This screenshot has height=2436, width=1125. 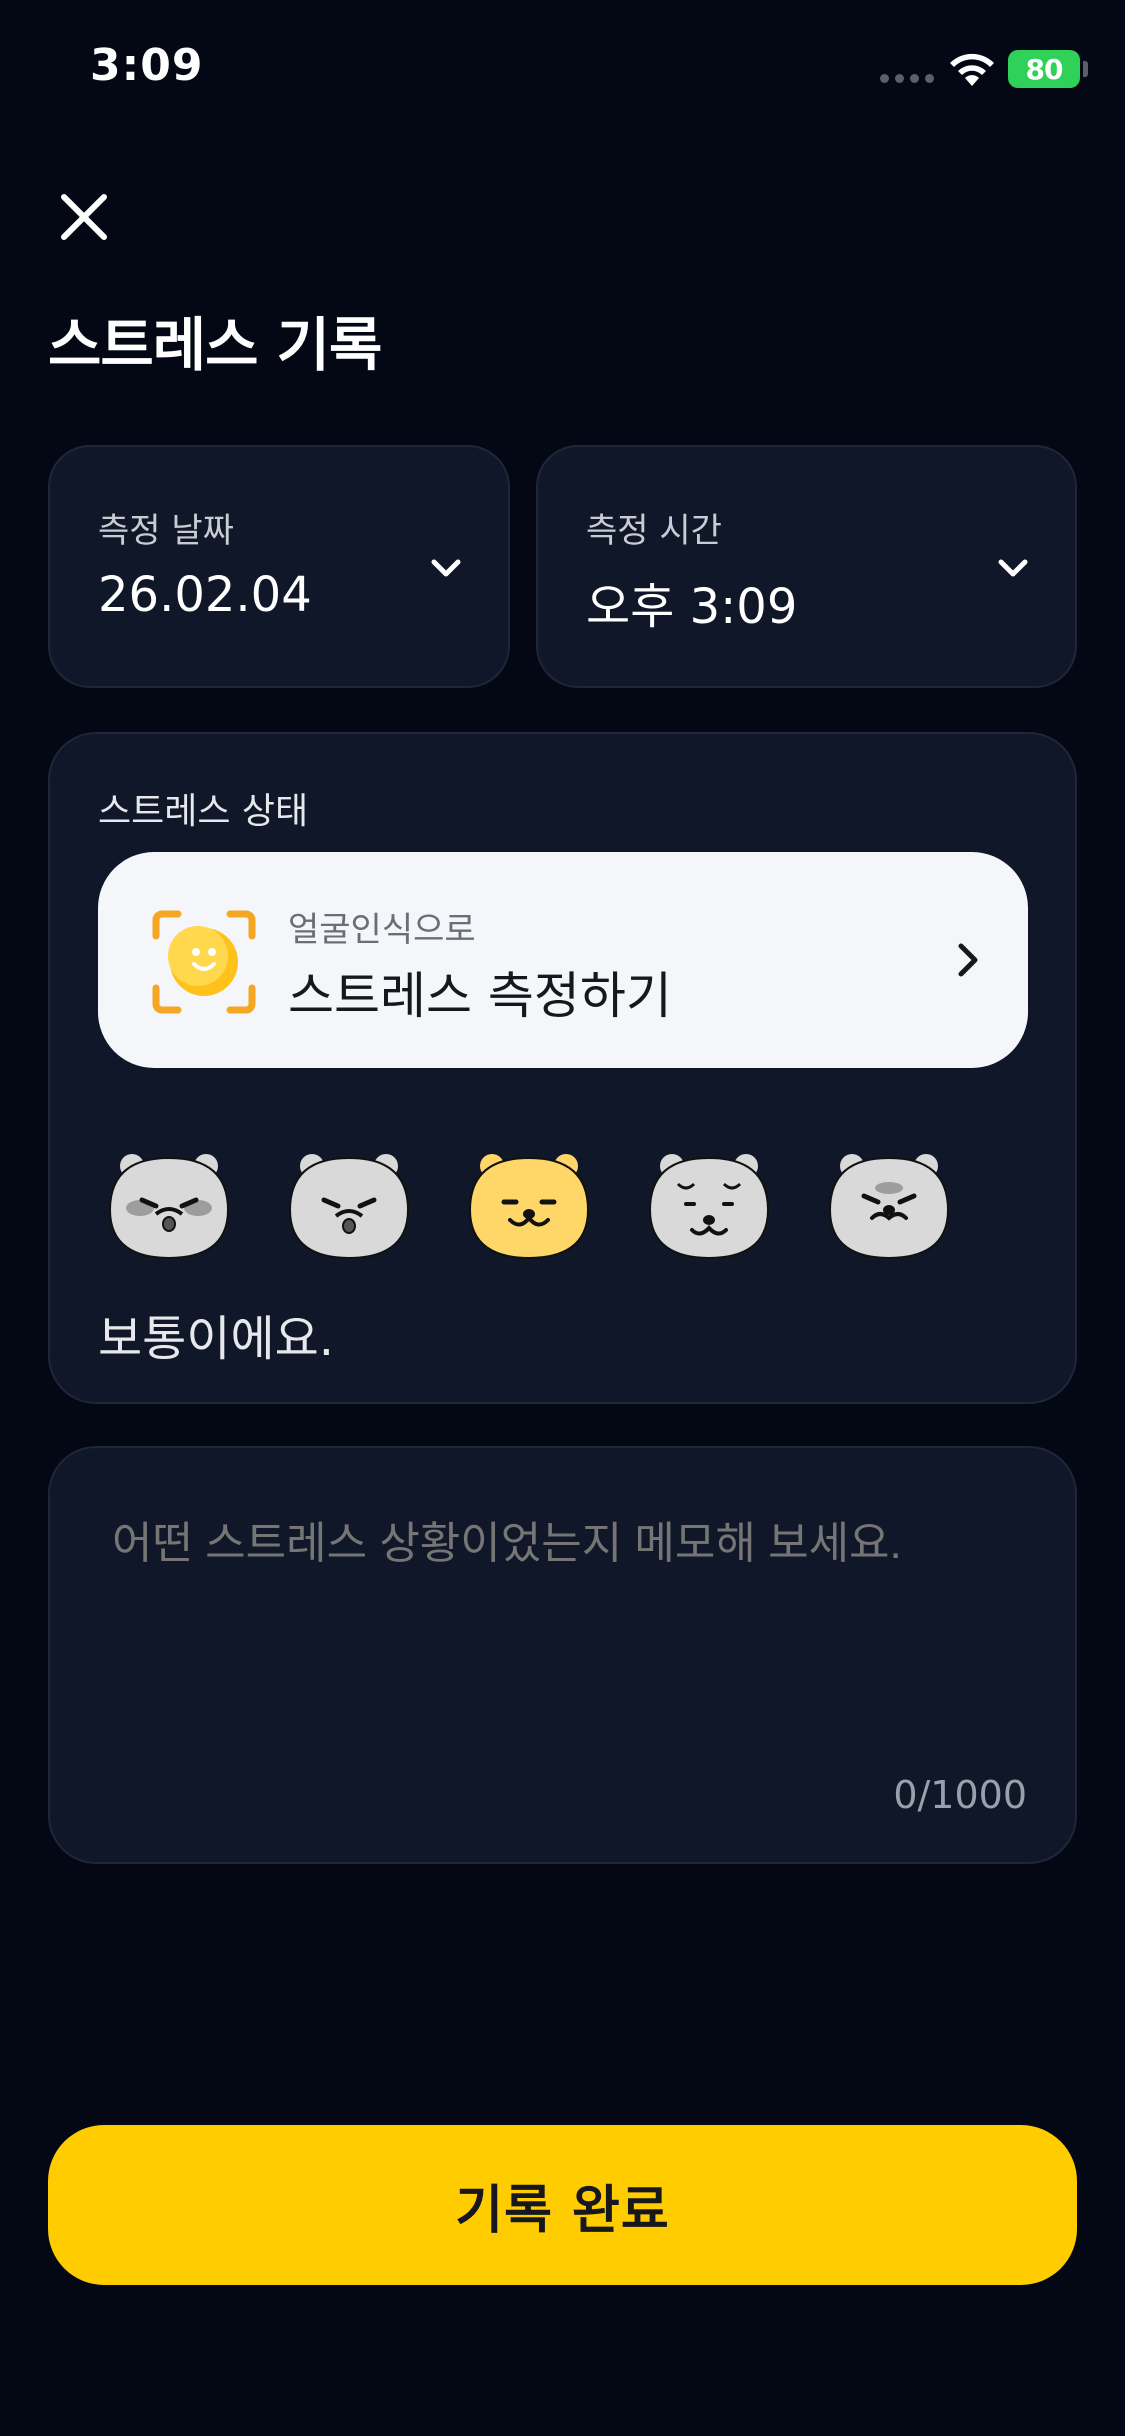 What do you see at coordinates (147, 65) in the screenshot?
I see `status-time: 3:09` at bounding box center [147, 65].